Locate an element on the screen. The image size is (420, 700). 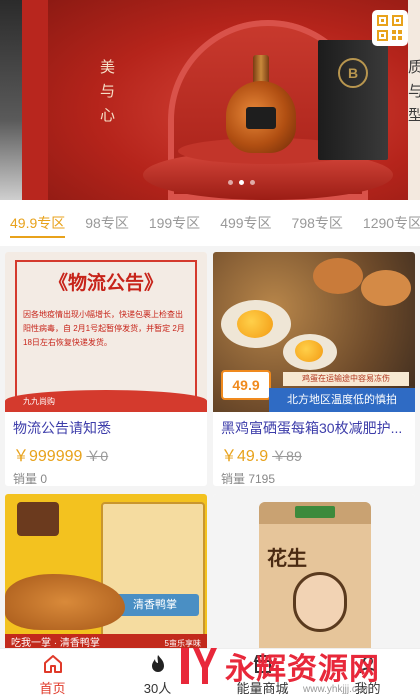
tab-199: 199专区 is located at coordinates (174, 223).